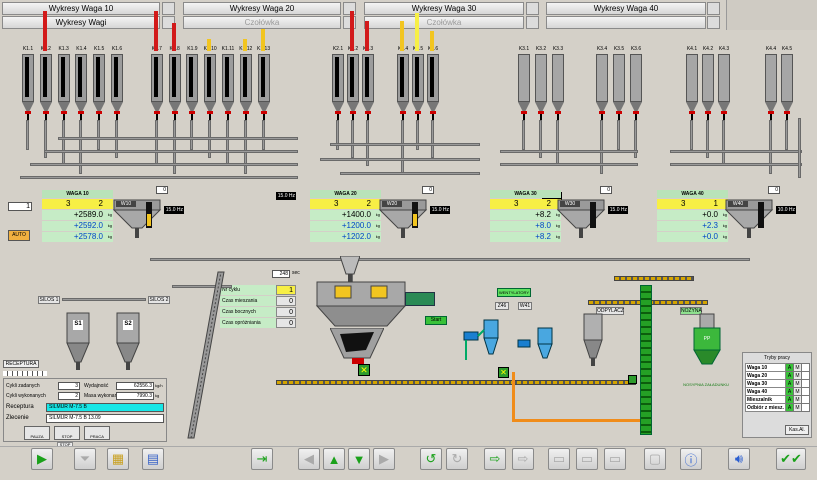 The width and height of the screenshot is (817, 480). What do you see at coordinates (128, 324) in the screenshot?
I see `silo-s2-label: S2` at bounding box center [128, 324].